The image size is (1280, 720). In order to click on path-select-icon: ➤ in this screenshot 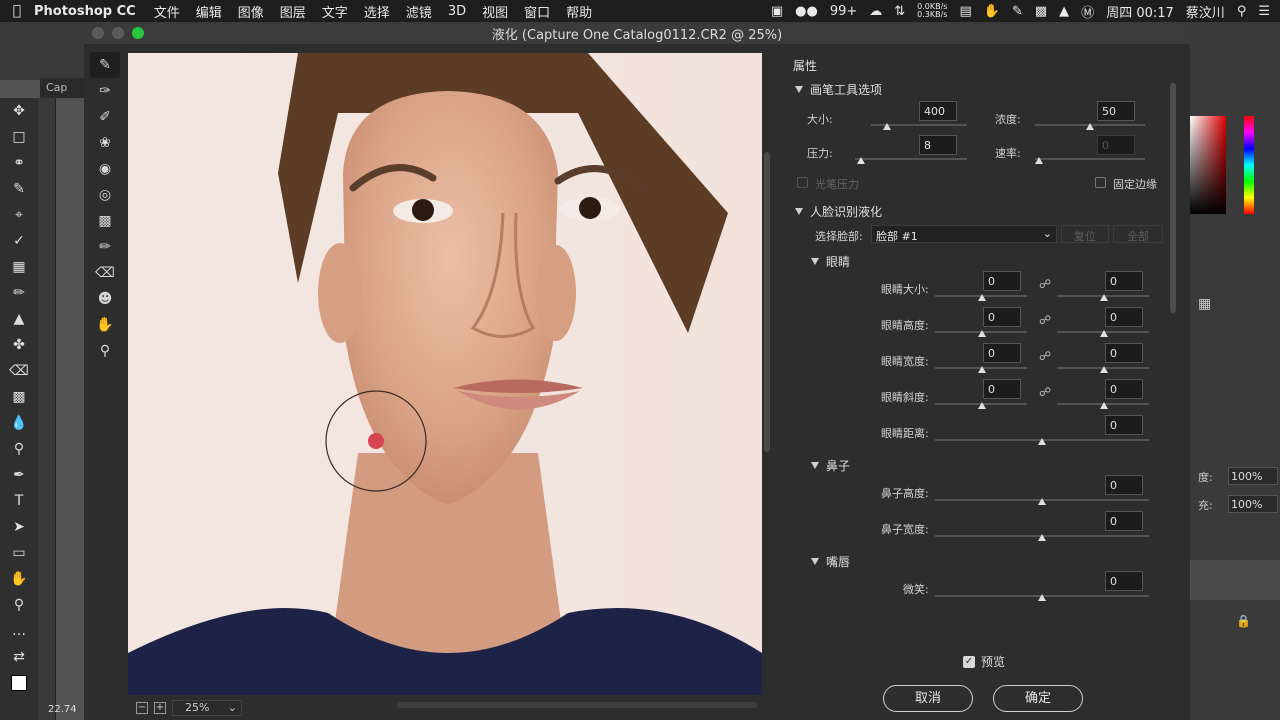, I will do `click(19, 527)`.